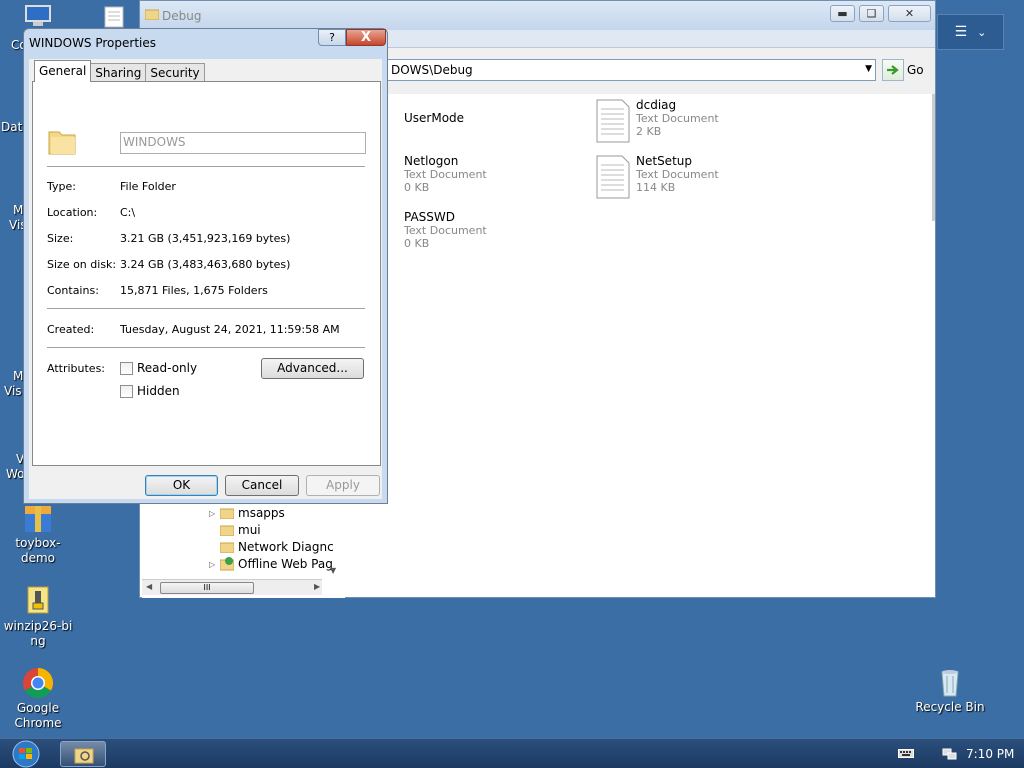 This screenshot has height=768, width=1024. Describe the element at coordinates (205, 238) in the screenshot. I see `size-value: 3.21 GB (3,451,923,169 bytes)` at that location.